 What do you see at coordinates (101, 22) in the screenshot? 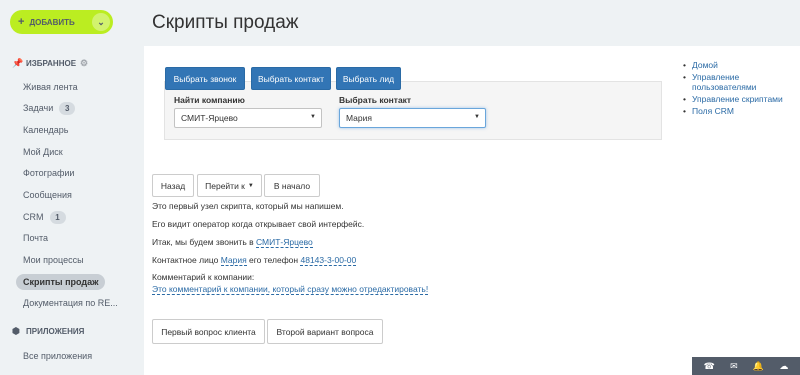
I see `chevron-down-icon: ⌄` at bounding box center [101, 22].